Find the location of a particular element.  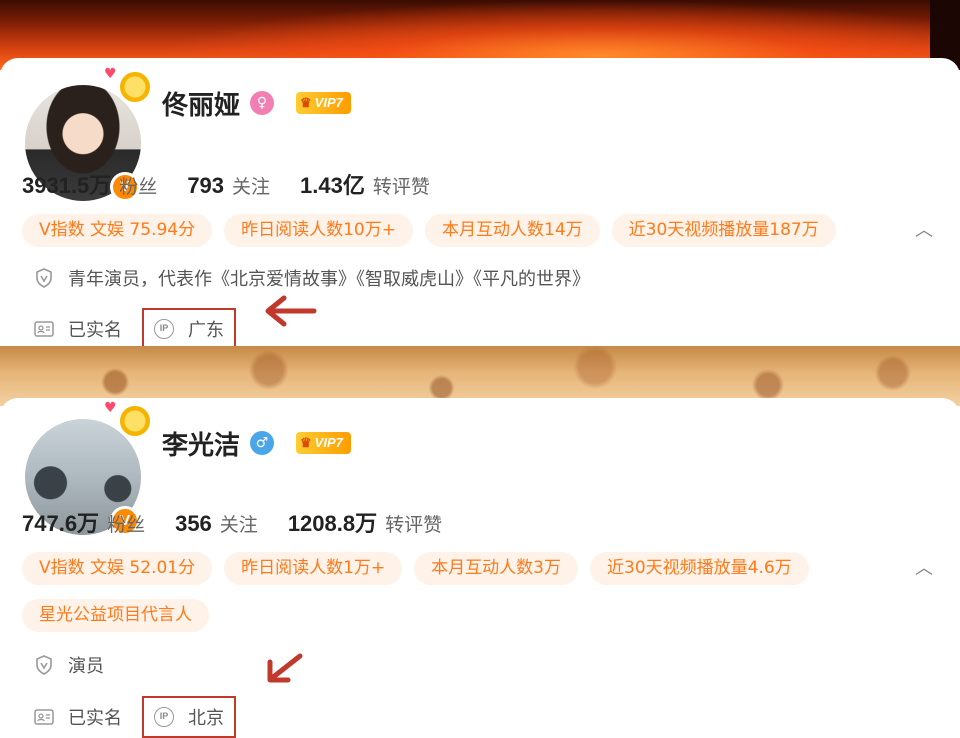

stats-row: 747.6万 粉丝 356 关注 1208.8万 转评赞 is located at coordinates (247, 522).